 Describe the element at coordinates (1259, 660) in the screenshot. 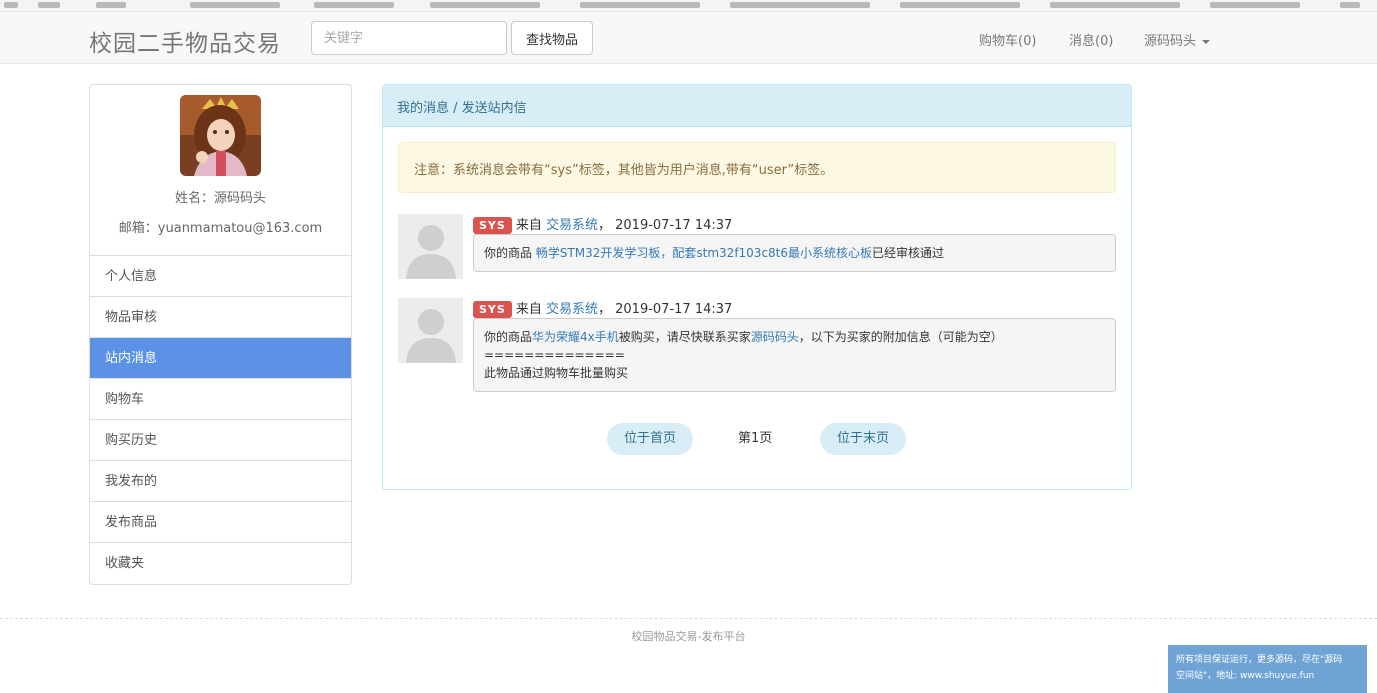

I see `watermark-line-1: 所有项目保证运行，更多源码，尽在"源码` at that location.